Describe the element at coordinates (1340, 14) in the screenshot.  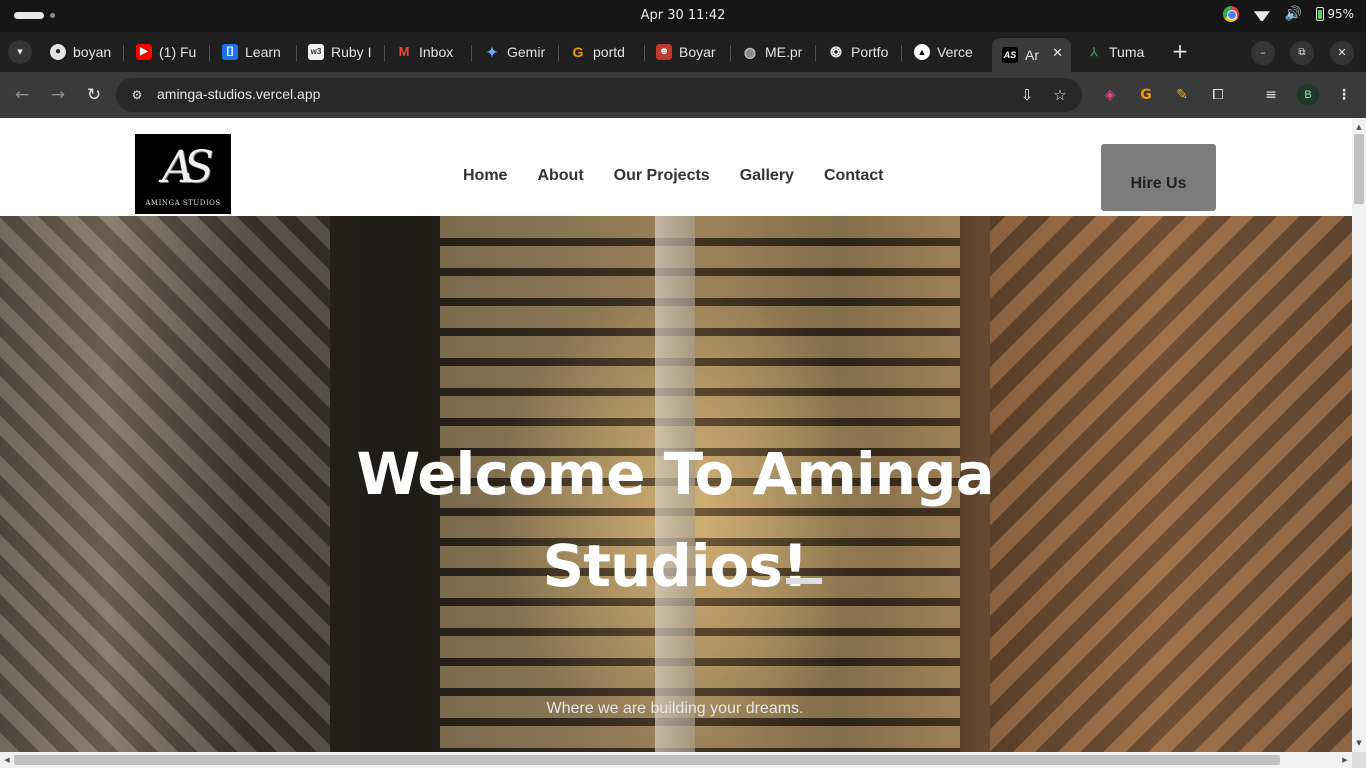
I see `battery-percent: 95%` at that location.